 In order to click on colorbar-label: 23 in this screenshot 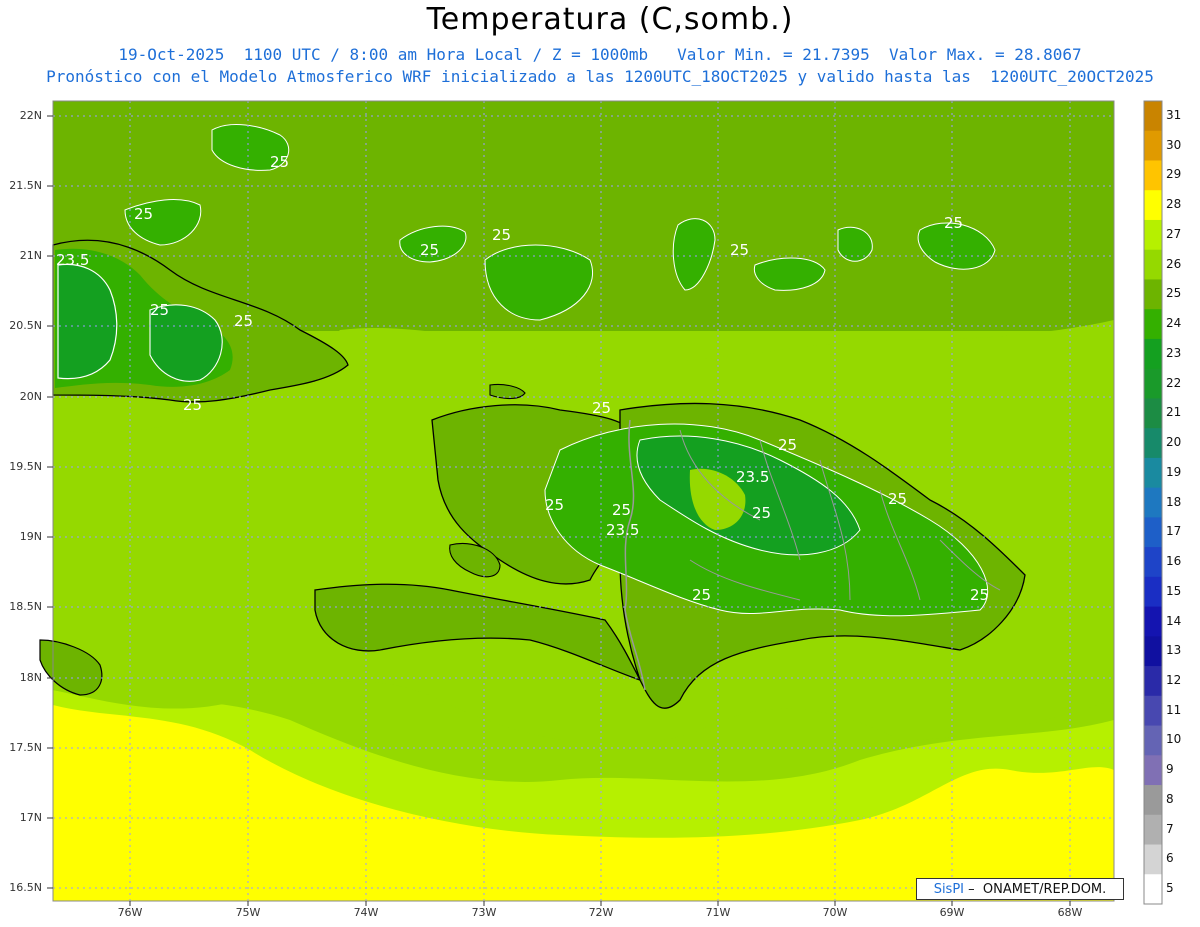, I will do `click(1174, 352)`.